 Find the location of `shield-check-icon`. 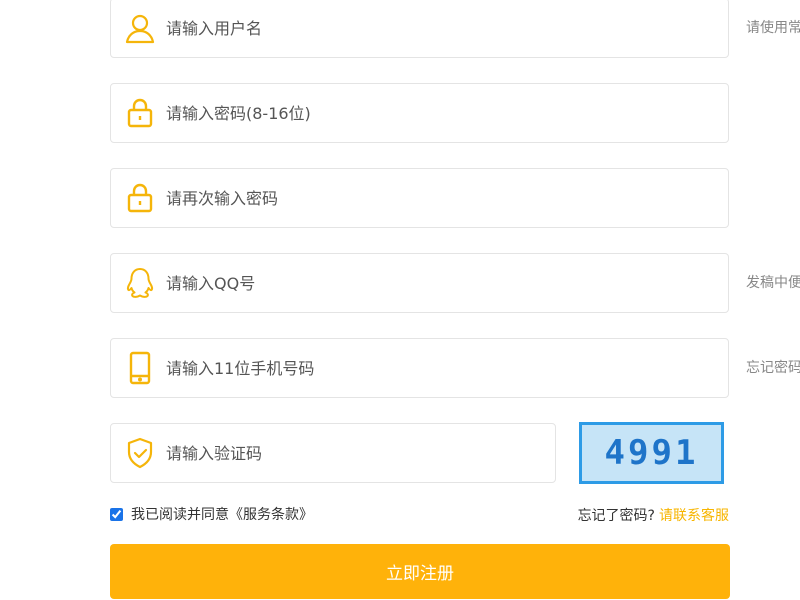

shield-check-icon is located at coordinates (140, 453).